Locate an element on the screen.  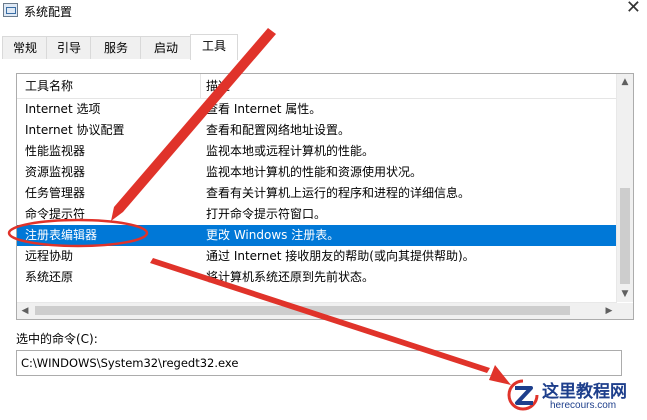
tool-row-internet-options: Internet 选项 查看 Internet 属性。 is located at coordinates (317, 109).